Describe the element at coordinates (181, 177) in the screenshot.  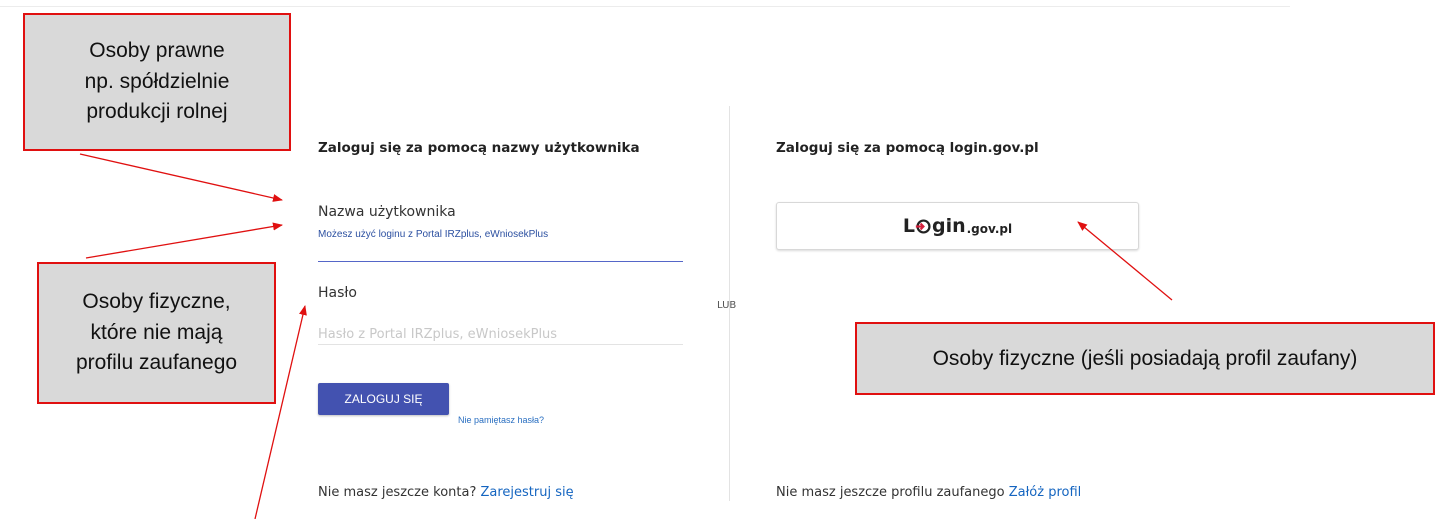
I see `arrow-to-username-from-legal` at that location.